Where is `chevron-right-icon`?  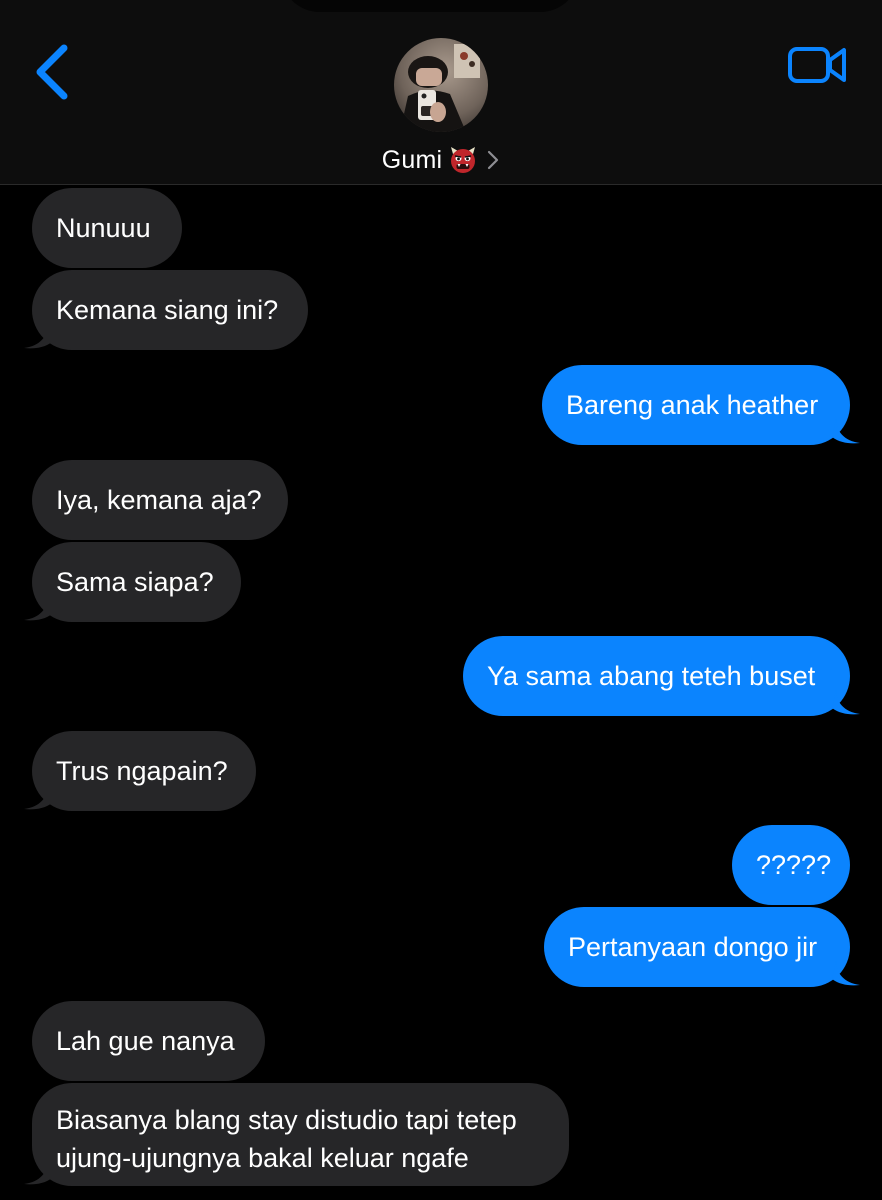
chevron-right-icon is located at coordinates (493, 160).